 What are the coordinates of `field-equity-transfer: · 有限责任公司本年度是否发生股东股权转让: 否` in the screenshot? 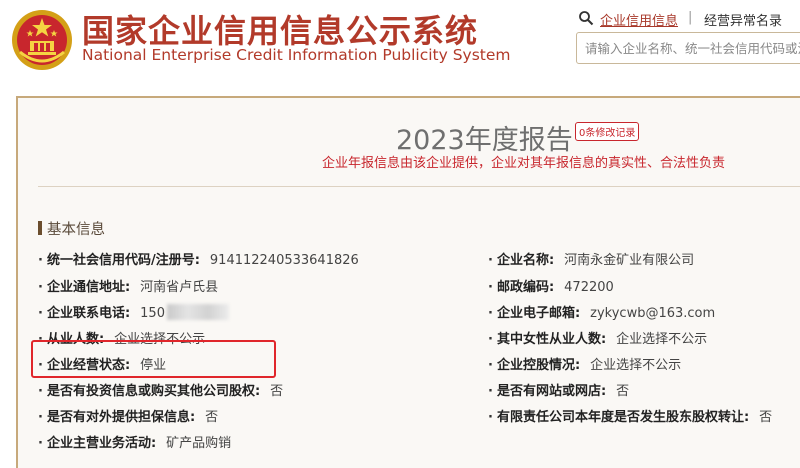 It's located at (630, 417).